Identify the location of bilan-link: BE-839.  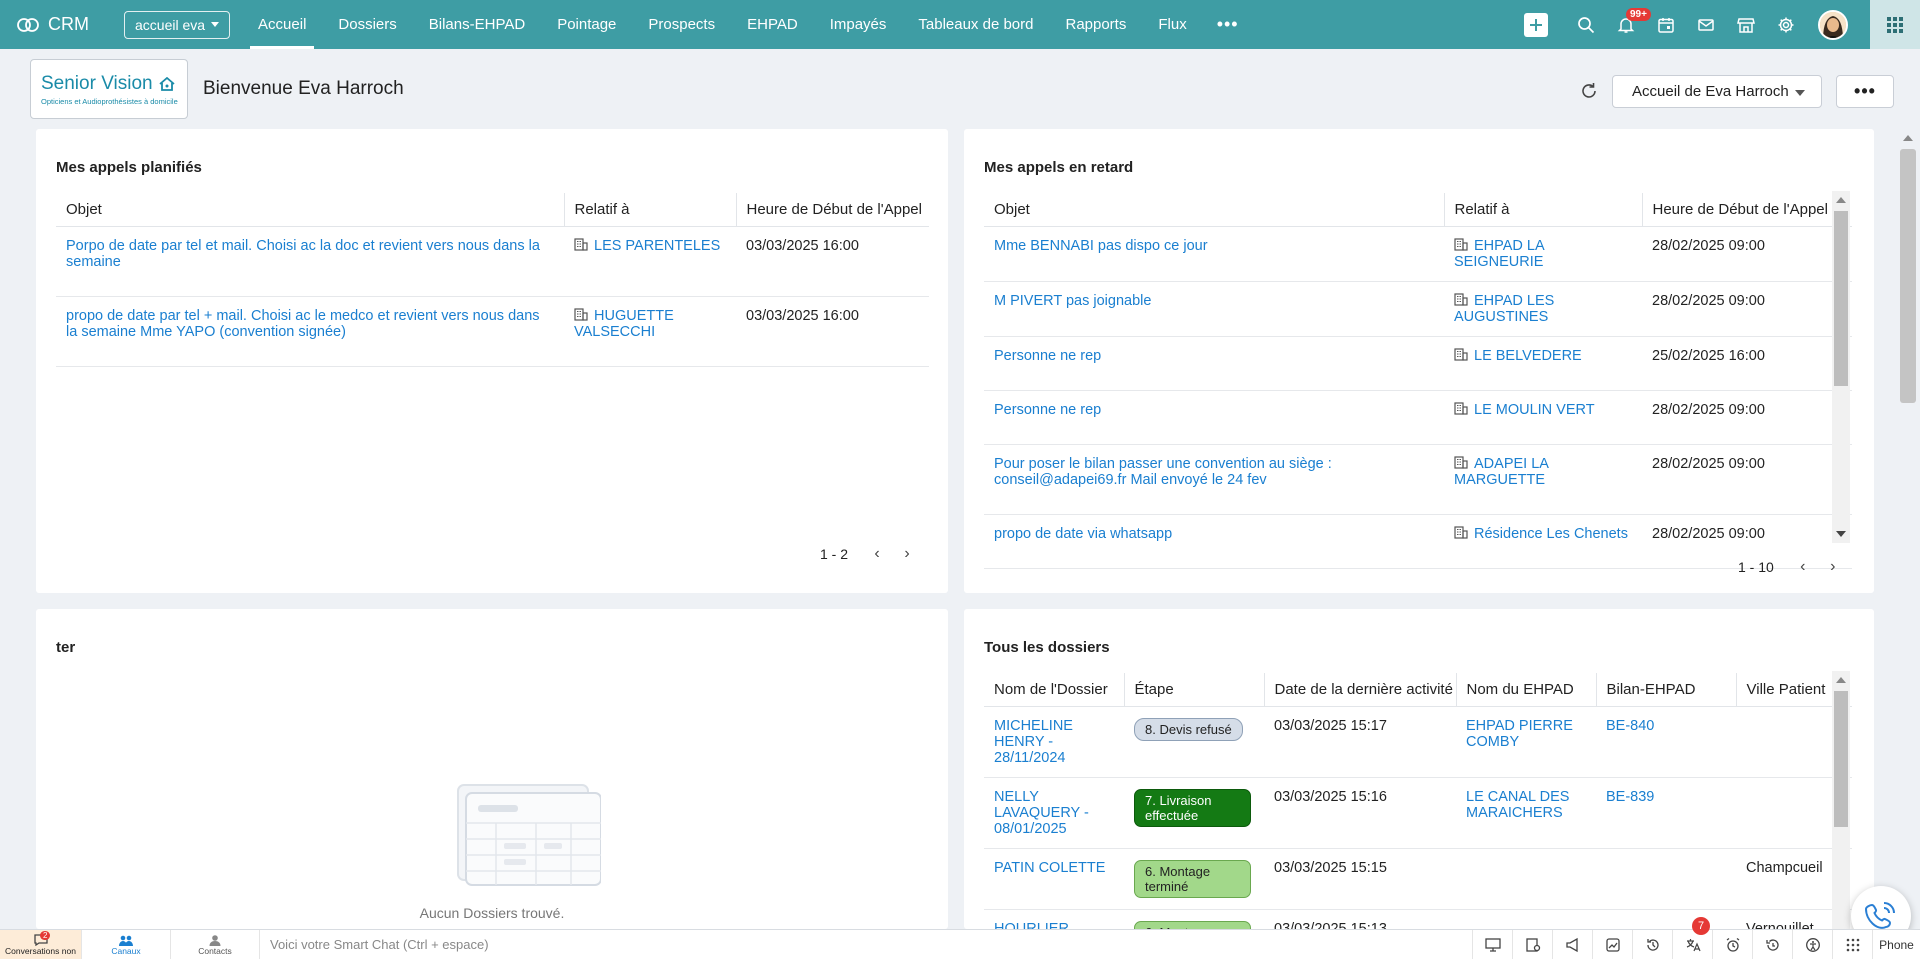
(1630, 797).